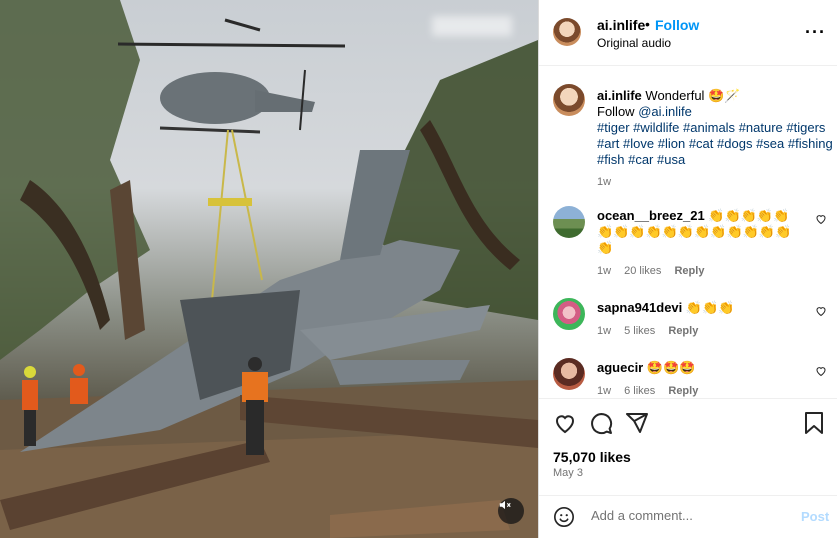 The image size is (837, 540). Describe the element at coordinates (656, 127) in the screenshot. I see `hashtag: #wildlife` at that location.